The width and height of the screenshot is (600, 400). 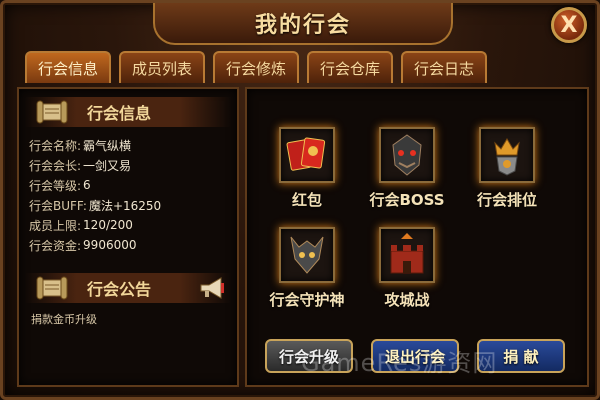 I want to click on tab-label: 行会仓库, so click(x=349, y=68).